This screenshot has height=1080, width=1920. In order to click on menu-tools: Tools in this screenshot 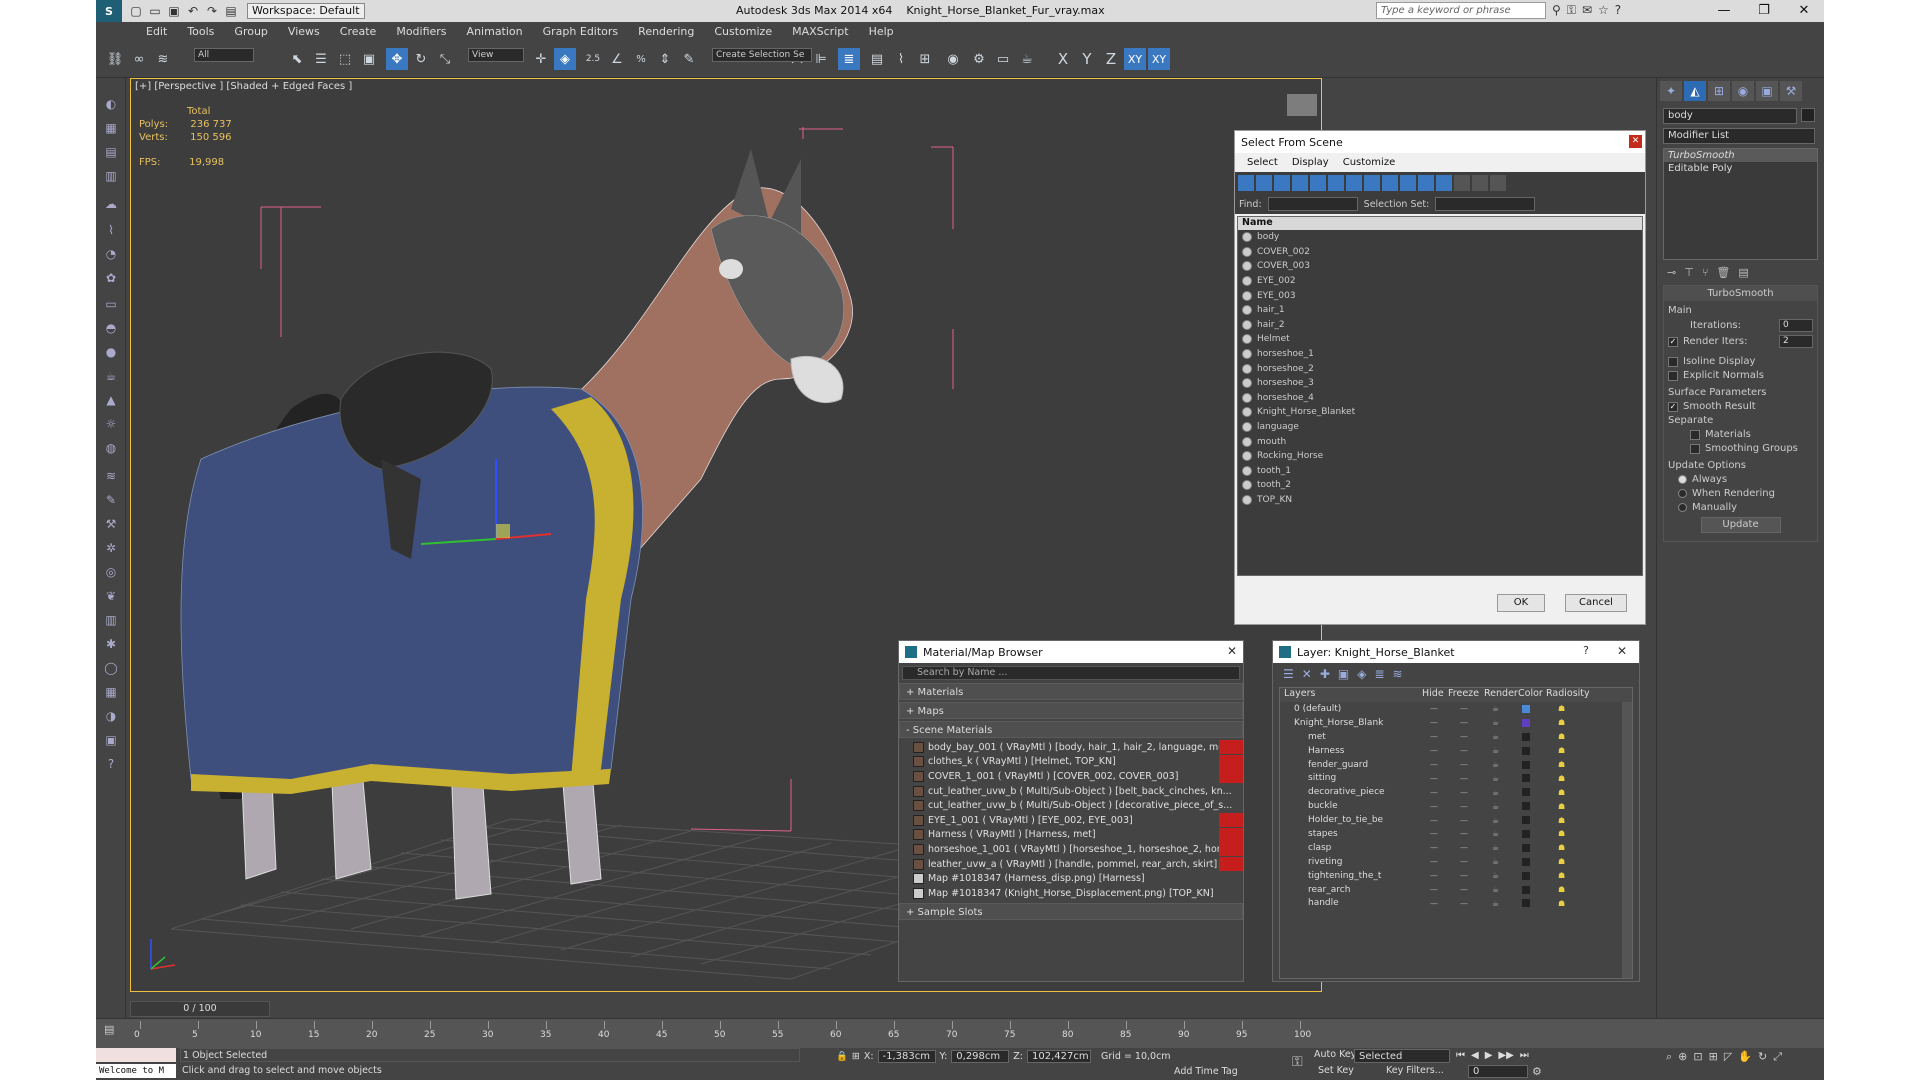, I will do `click(200, 31)`.